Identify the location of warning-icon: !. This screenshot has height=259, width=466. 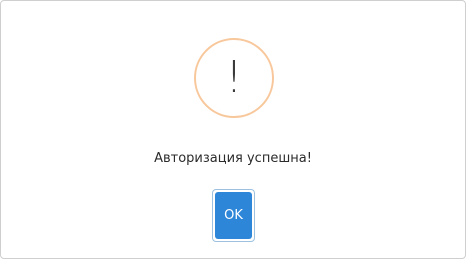
(234, 78).